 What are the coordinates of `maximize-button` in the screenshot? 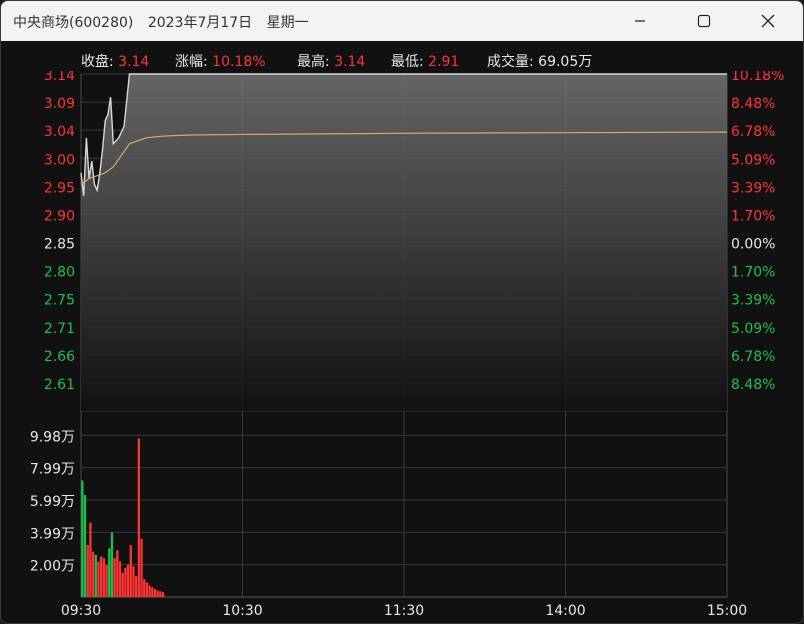 It's located at (704, 21).